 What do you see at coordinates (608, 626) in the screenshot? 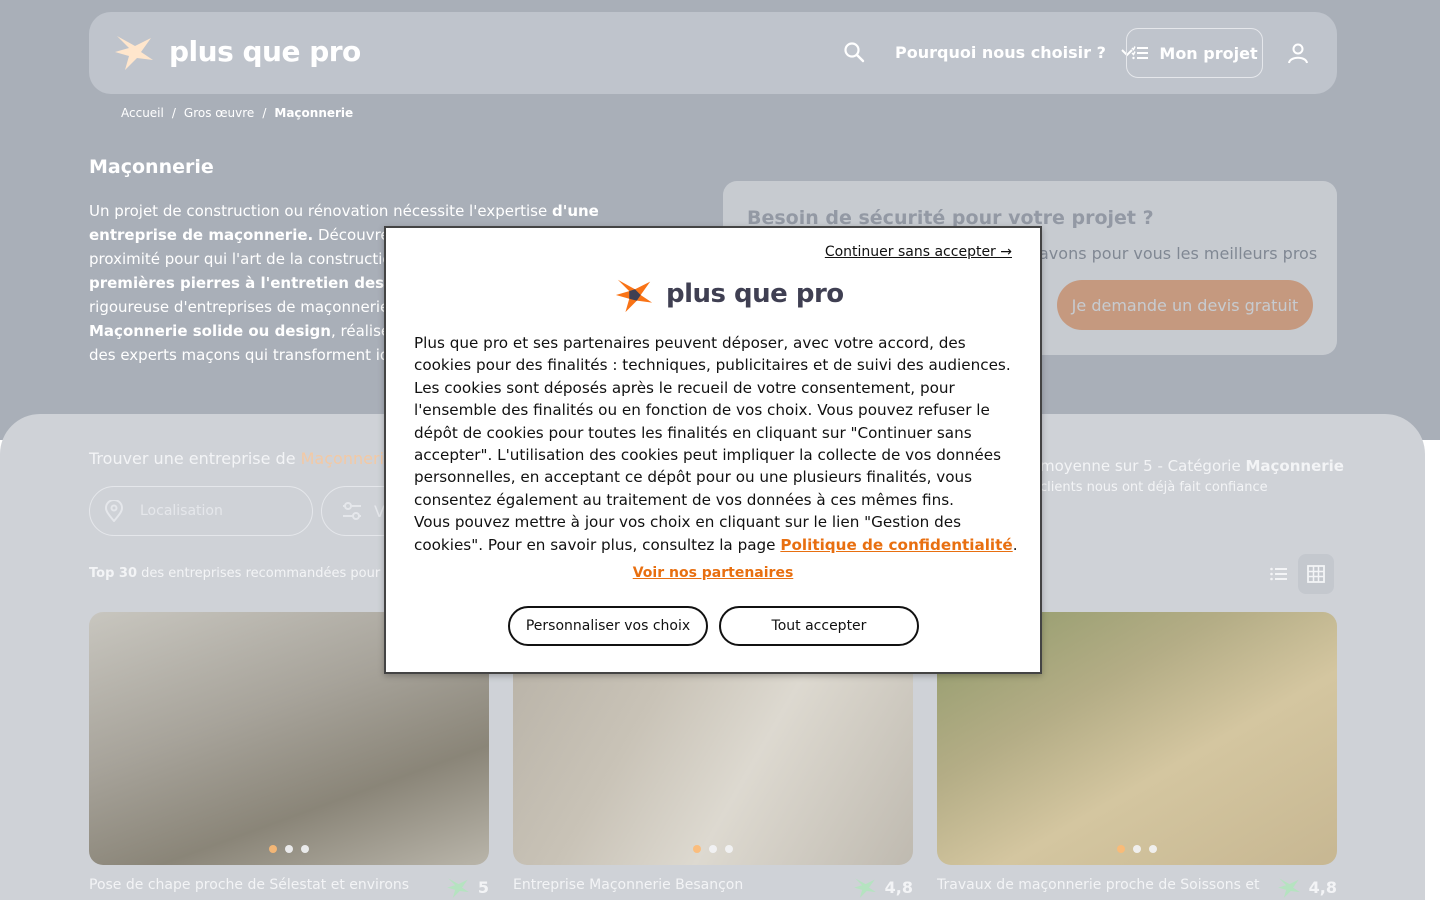
I see `customize-choices-button: Personnaliser vos choix` at bounding box center [608, 626].